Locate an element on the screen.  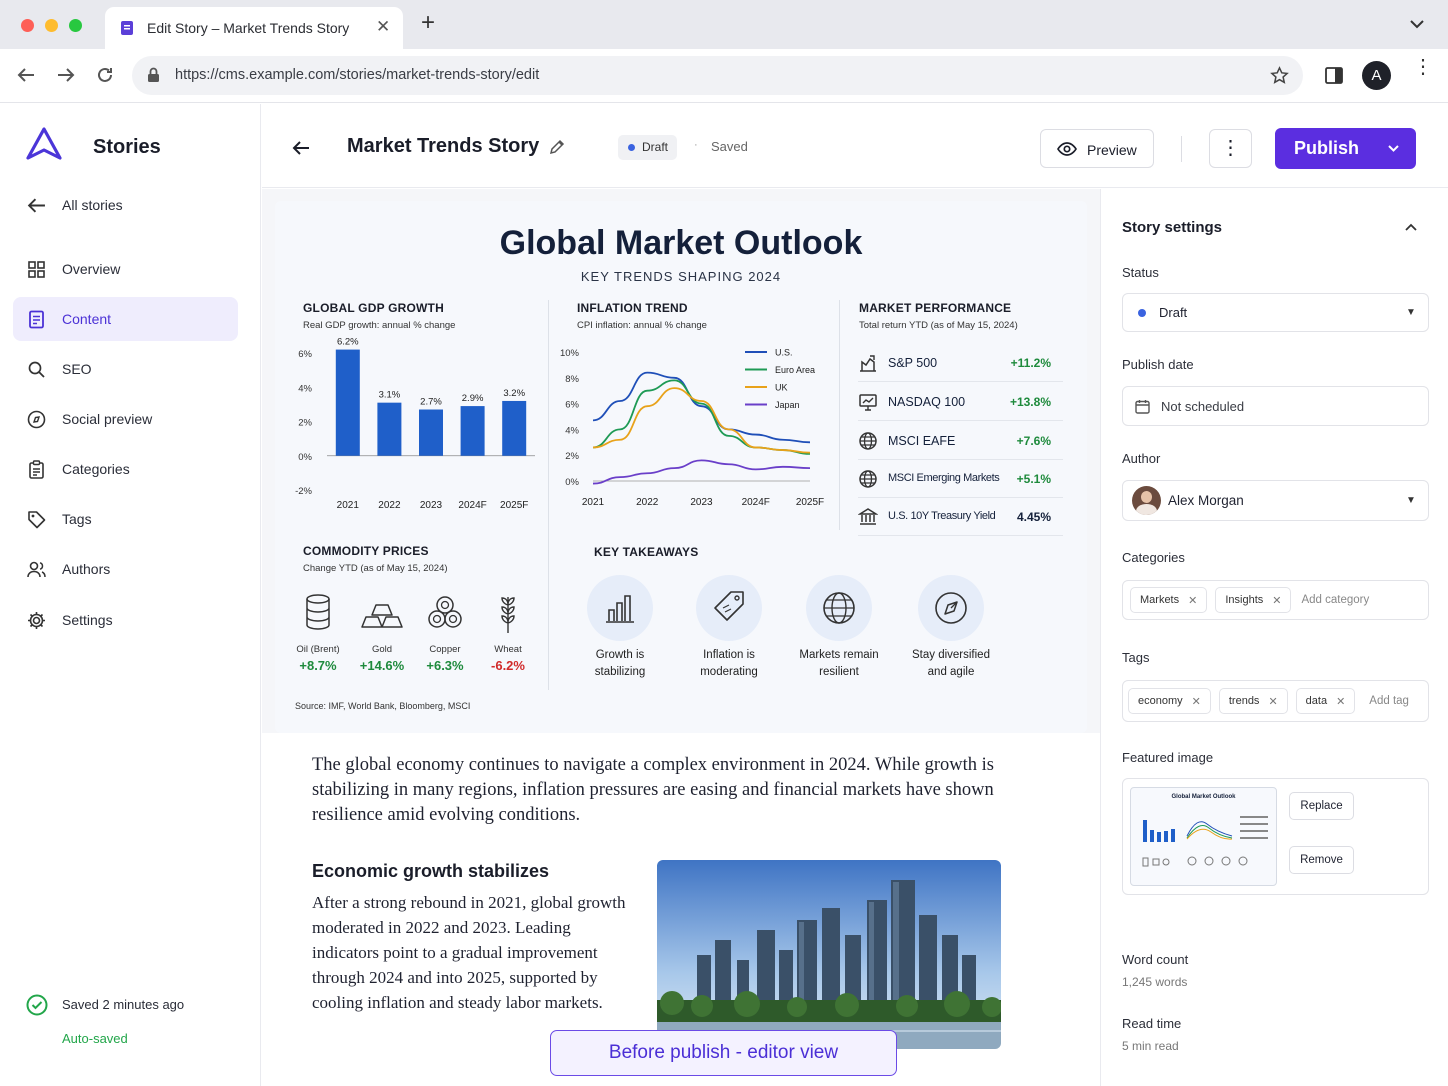
status-select: Draft ▼ is located at coordinates (1275, 312).